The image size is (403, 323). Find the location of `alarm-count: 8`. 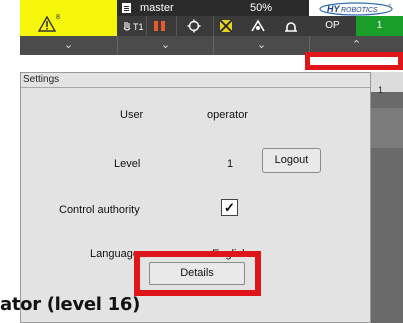

alarm-count: 8 is located at coordinates (58, 17).